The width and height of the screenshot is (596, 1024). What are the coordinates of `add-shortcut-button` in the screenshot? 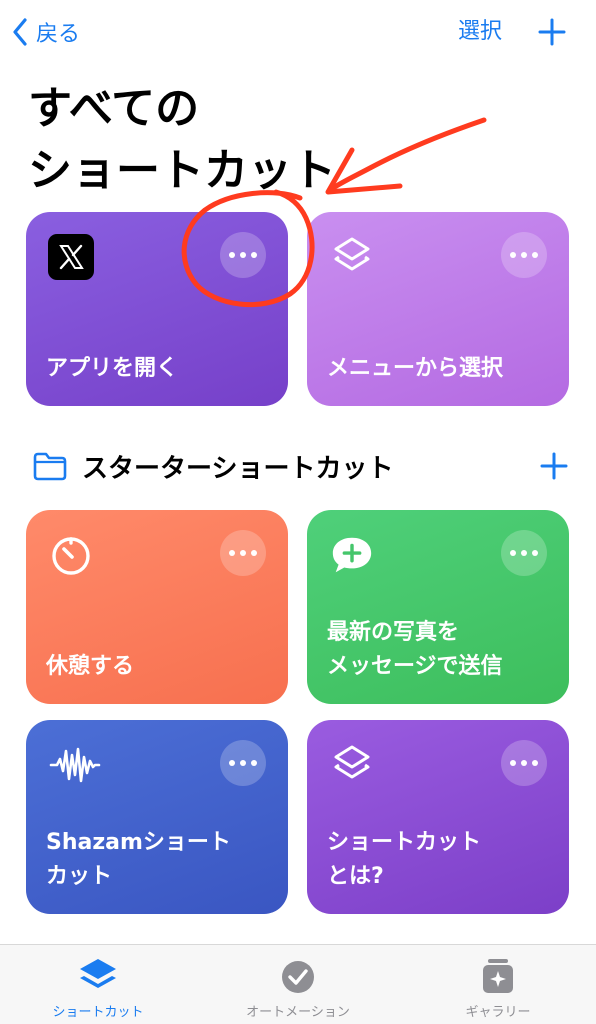 It's located at (552, 32).